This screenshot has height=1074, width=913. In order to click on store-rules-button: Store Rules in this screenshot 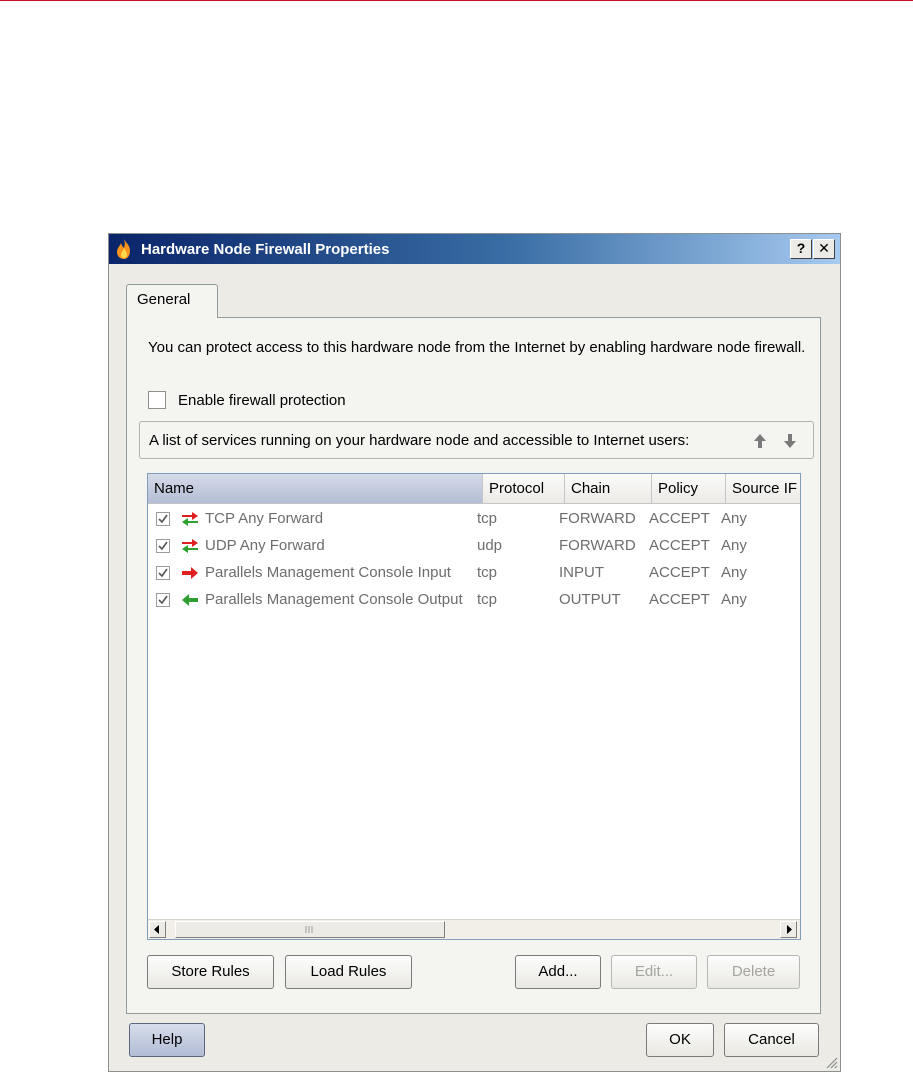, I will do `click(210, 972)`.